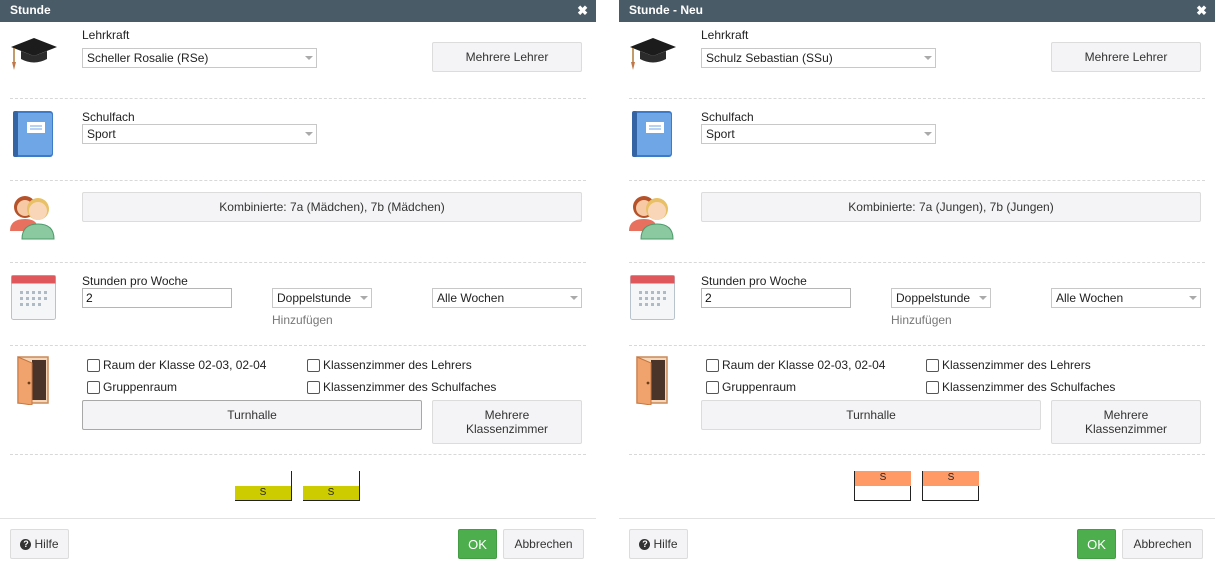 This screenshot has height=566, width=1216. What do you see at coordinates (651, 218) in the screenshot?
I see `students-icon` at bounding box center [651, 218].